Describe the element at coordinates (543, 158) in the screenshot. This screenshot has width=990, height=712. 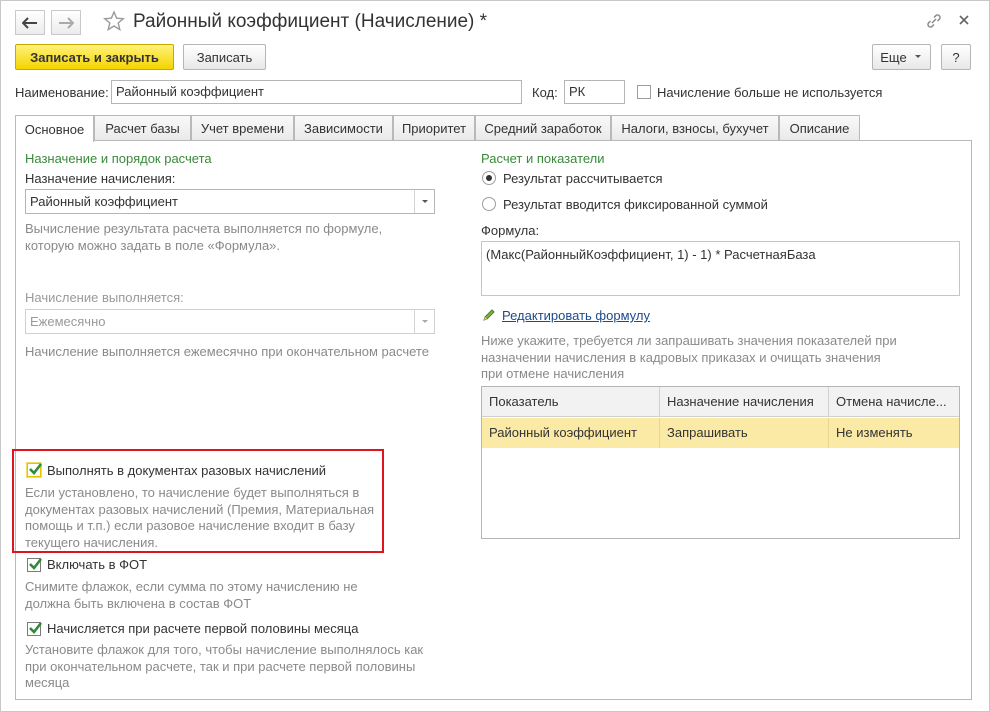
I see `group-title-calculation: Расчет и показатели` at that location.